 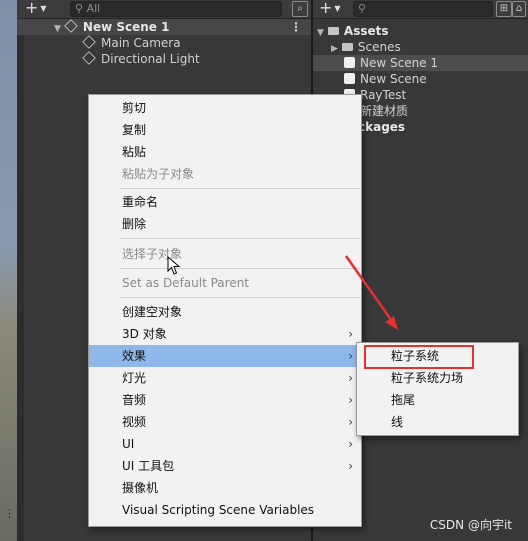 I want to click on menu-item-label: 重命名, so click(x=140, y=202).